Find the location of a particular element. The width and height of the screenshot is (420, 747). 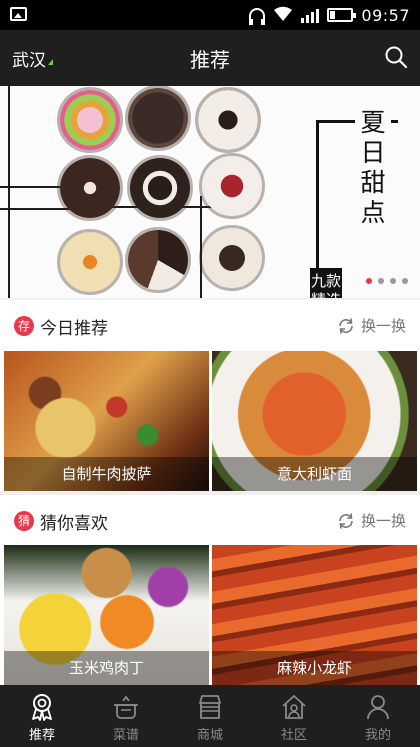

recipe-caption: 麻辣小龙虾 is located at coordinates (314, 668).